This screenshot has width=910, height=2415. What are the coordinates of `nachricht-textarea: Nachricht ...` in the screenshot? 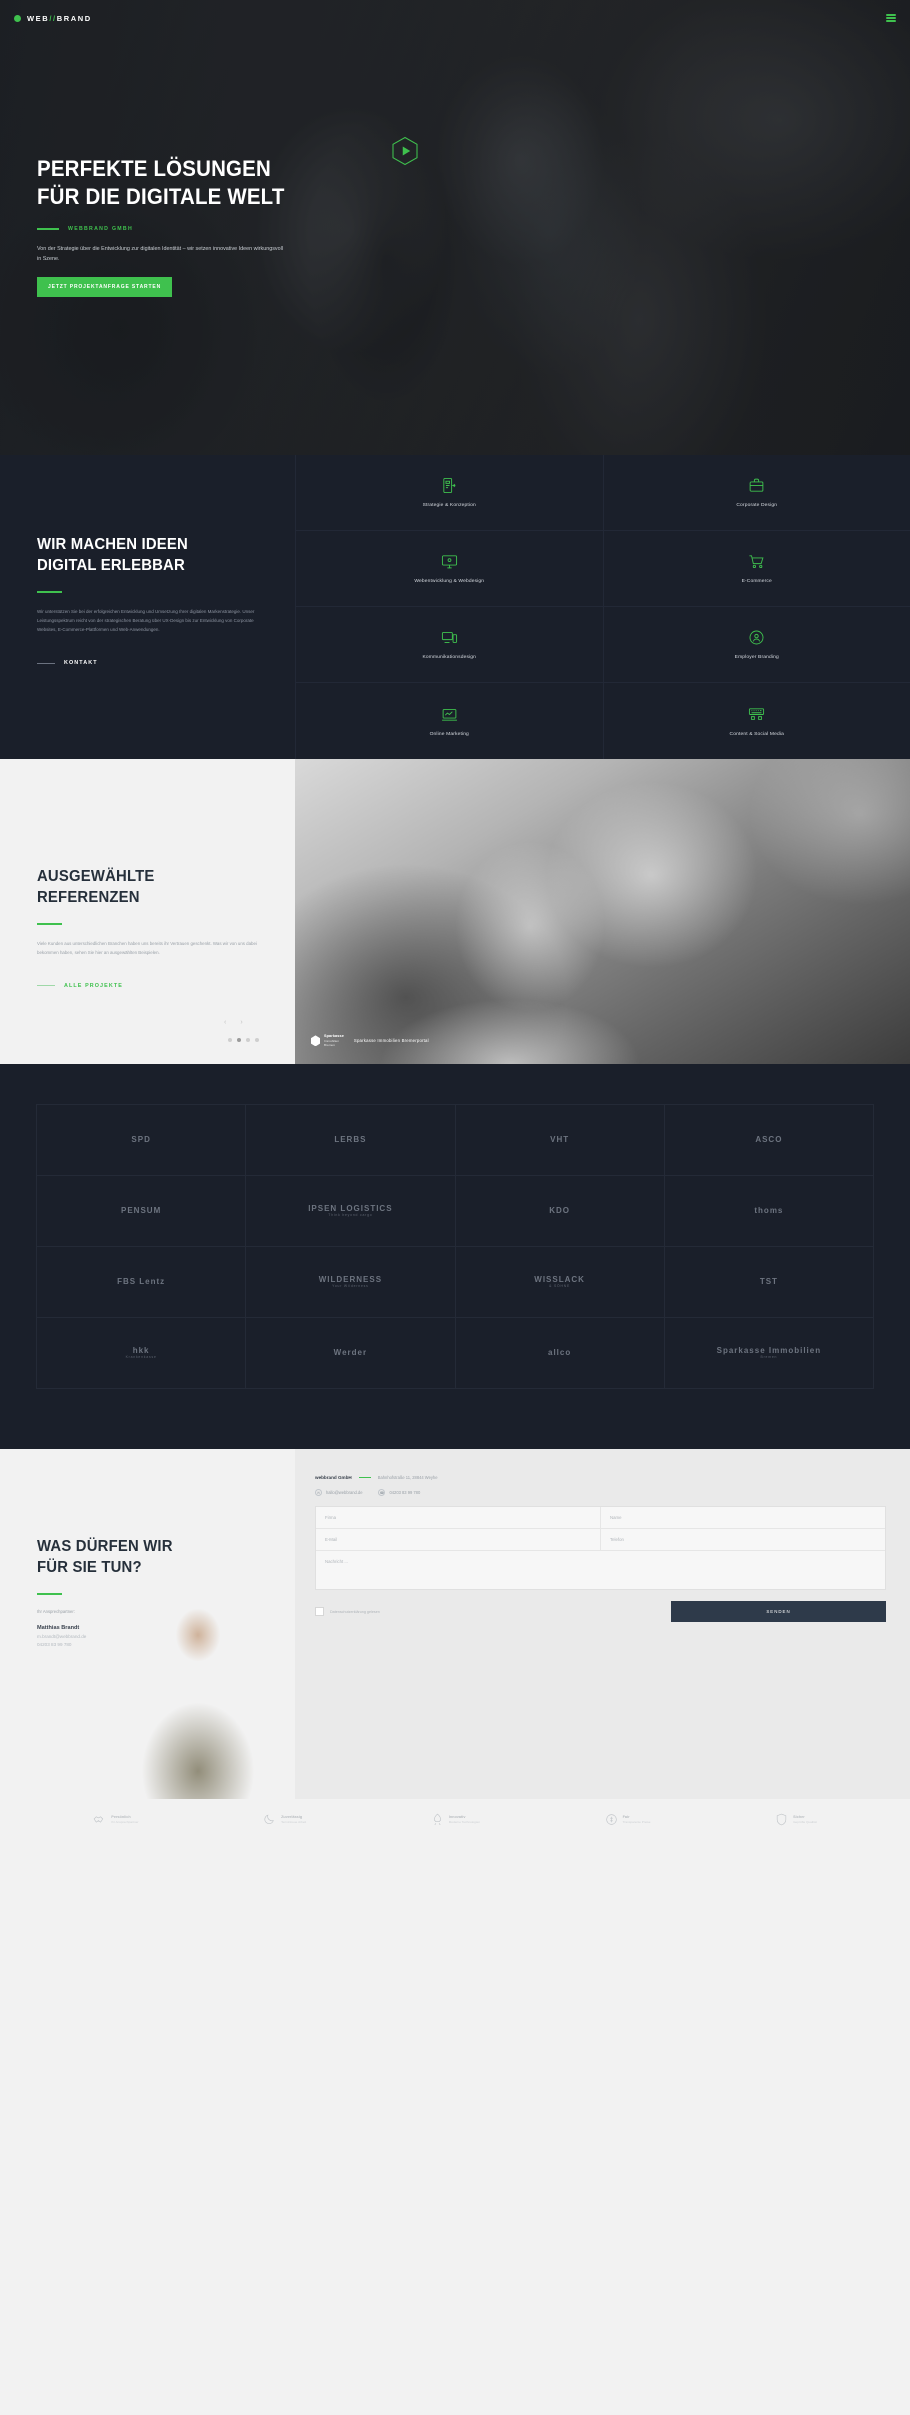 It's located at (600, 1570).